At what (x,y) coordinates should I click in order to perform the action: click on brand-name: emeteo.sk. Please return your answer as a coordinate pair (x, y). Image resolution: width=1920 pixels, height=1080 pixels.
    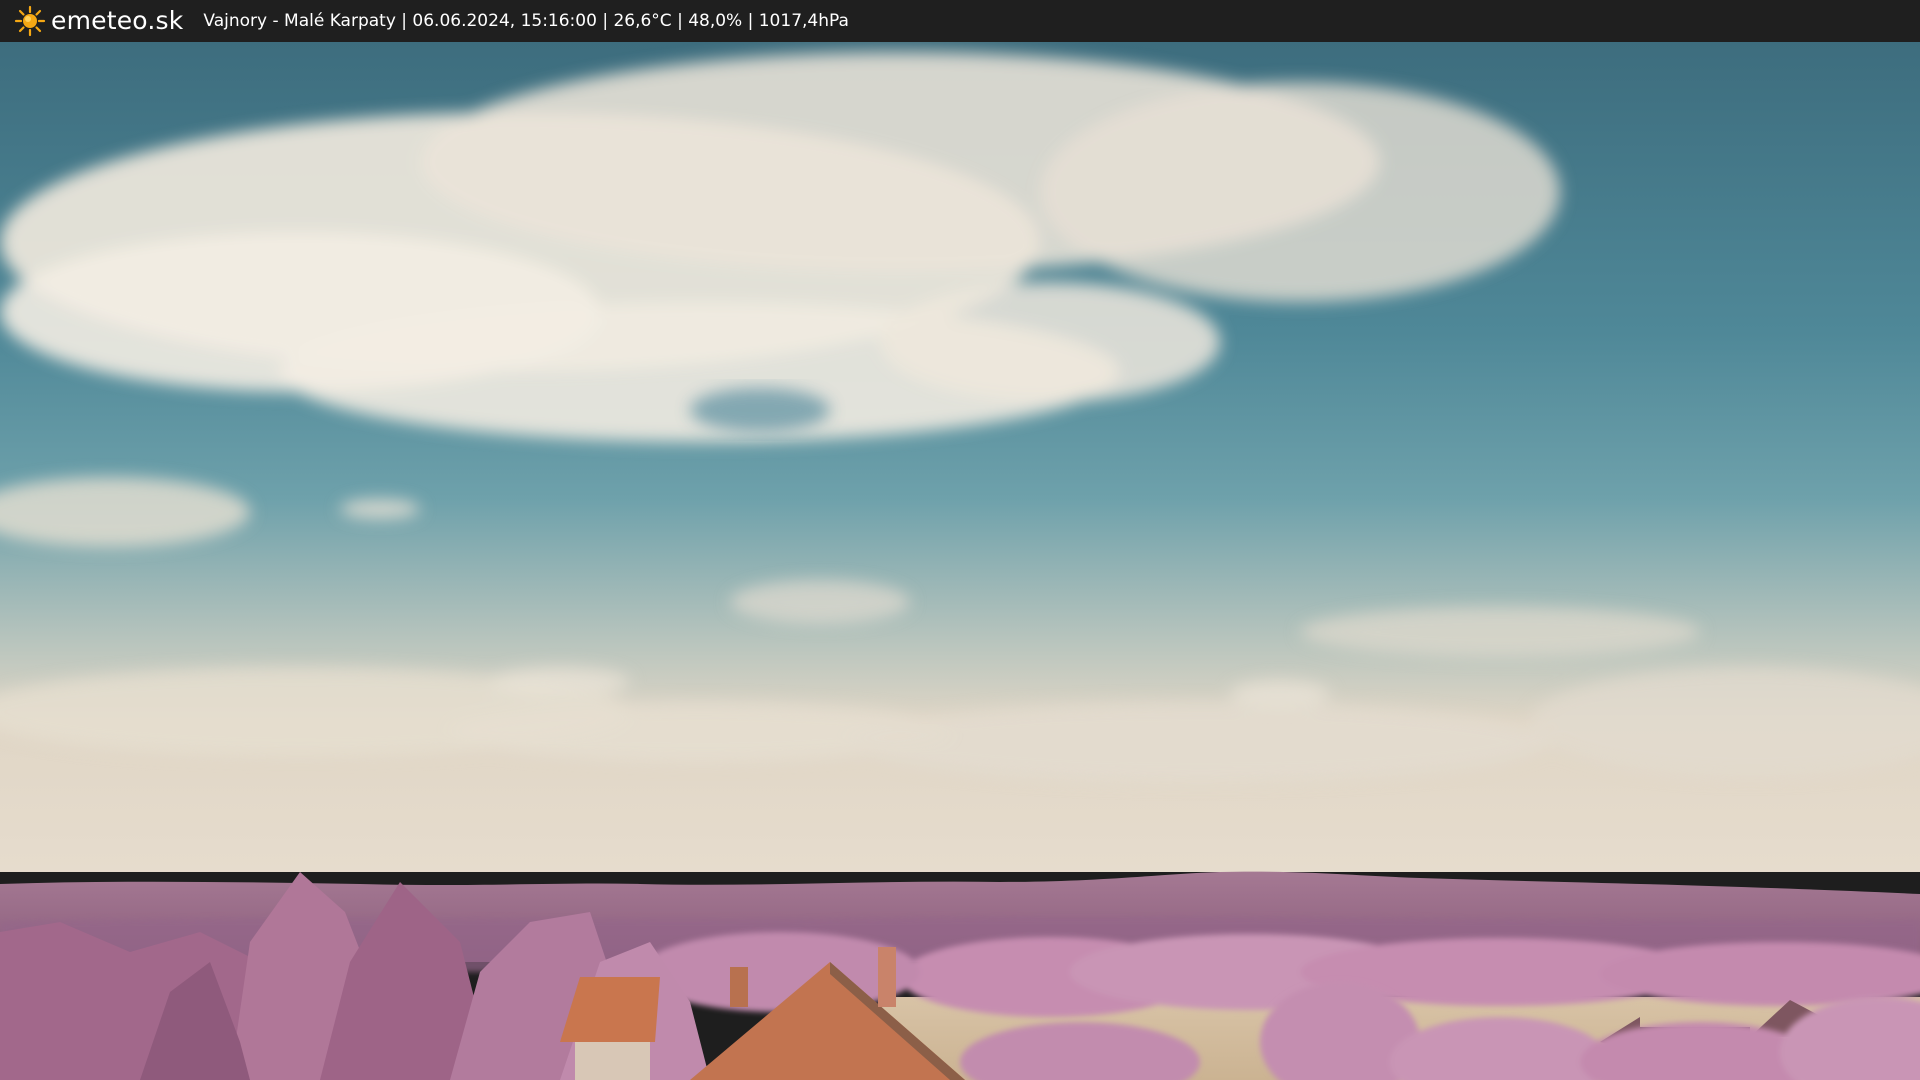
    Looking at the image, I should click on (117, 20).